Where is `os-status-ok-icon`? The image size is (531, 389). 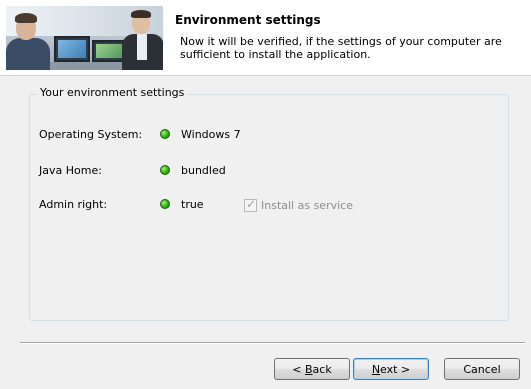 os-status-ok-icon is located at coordinates (165, 134).